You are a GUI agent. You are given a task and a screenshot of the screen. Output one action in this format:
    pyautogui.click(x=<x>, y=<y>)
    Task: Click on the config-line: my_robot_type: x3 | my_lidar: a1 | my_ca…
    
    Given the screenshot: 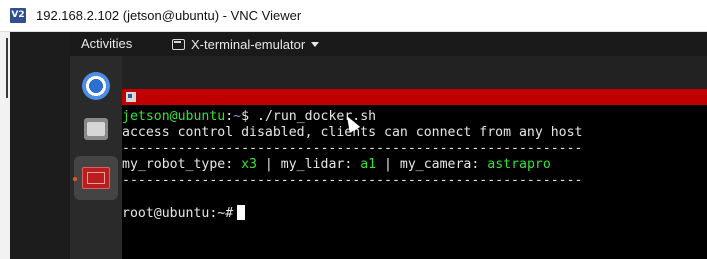 What is the action you would take?
    pyautogui.click(x=414, y=165)
    